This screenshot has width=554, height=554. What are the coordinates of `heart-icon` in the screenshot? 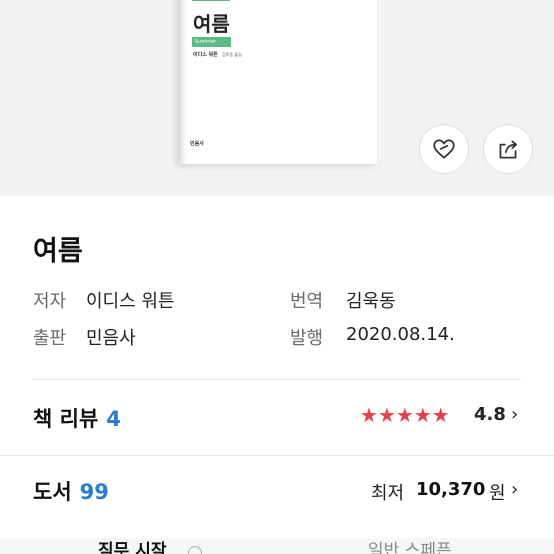 It's located at (444, 149).